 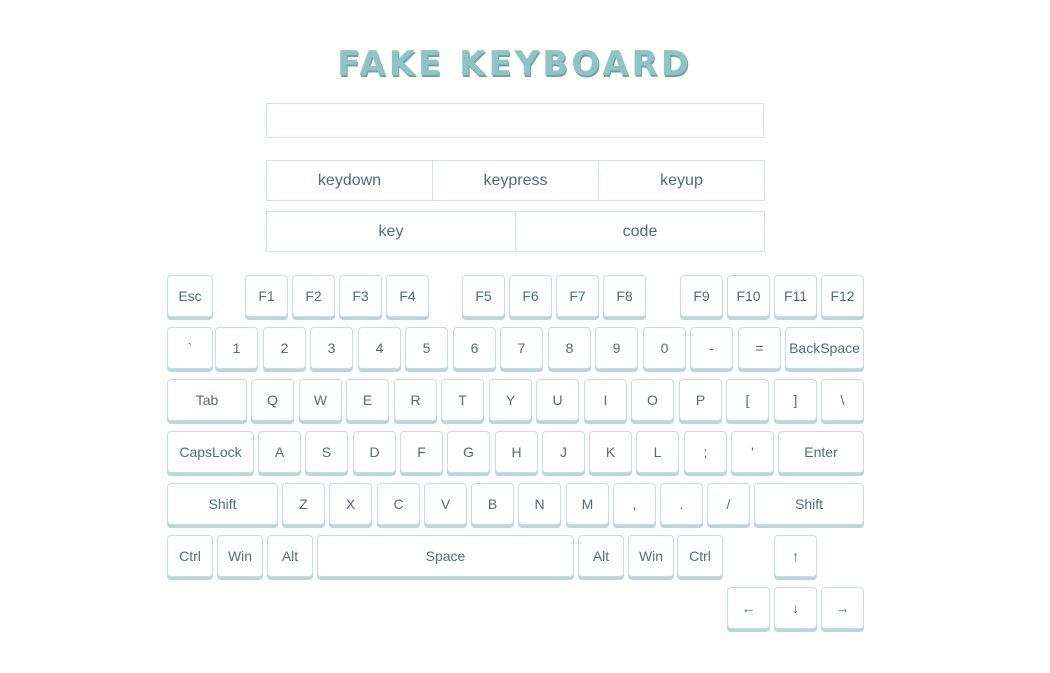 I want to click on key-space: Space, so click(x=445, y=556).